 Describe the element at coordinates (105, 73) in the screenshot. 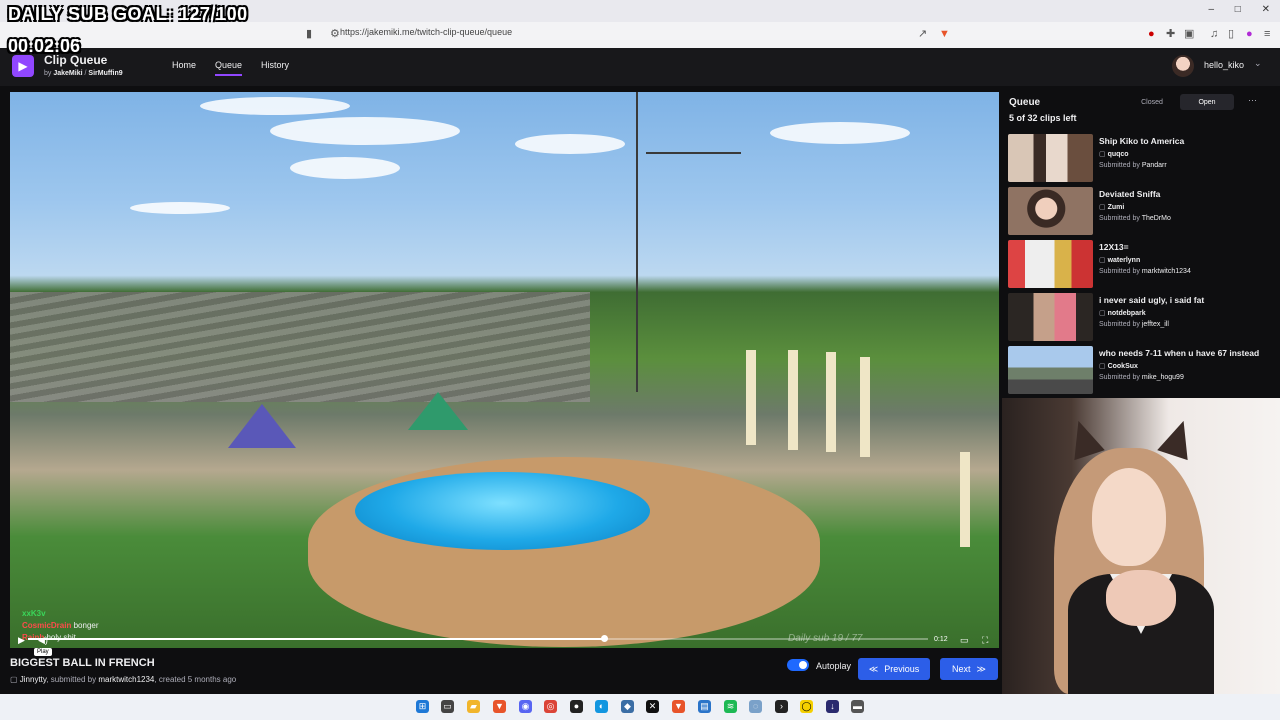

I see `author-link: SirMuffin9` at that location.